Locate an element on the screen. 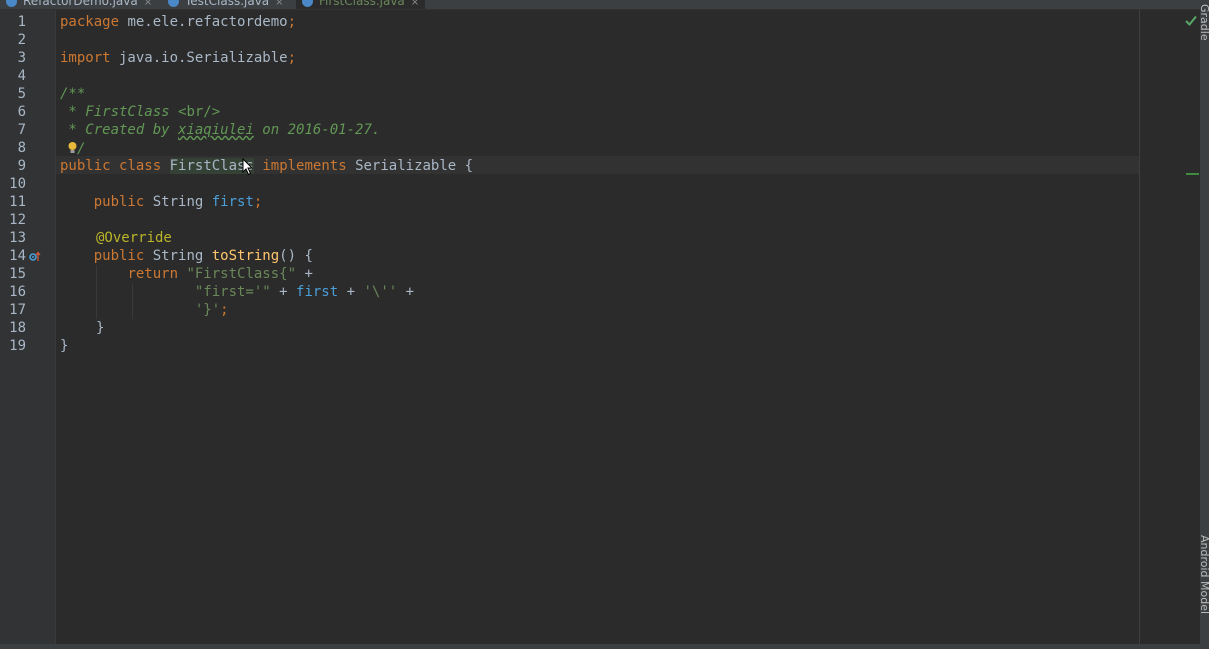  line-number: 2 is located at coordinates (21, 40).